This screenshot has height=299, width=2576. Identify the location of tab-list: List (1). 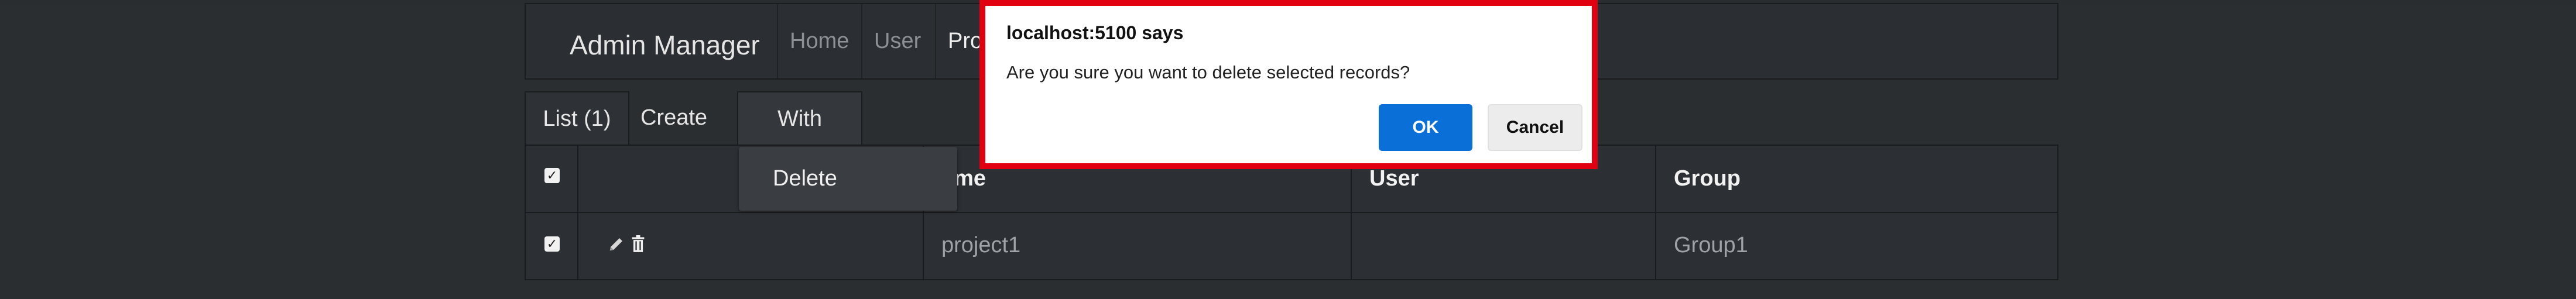
(577, 118).